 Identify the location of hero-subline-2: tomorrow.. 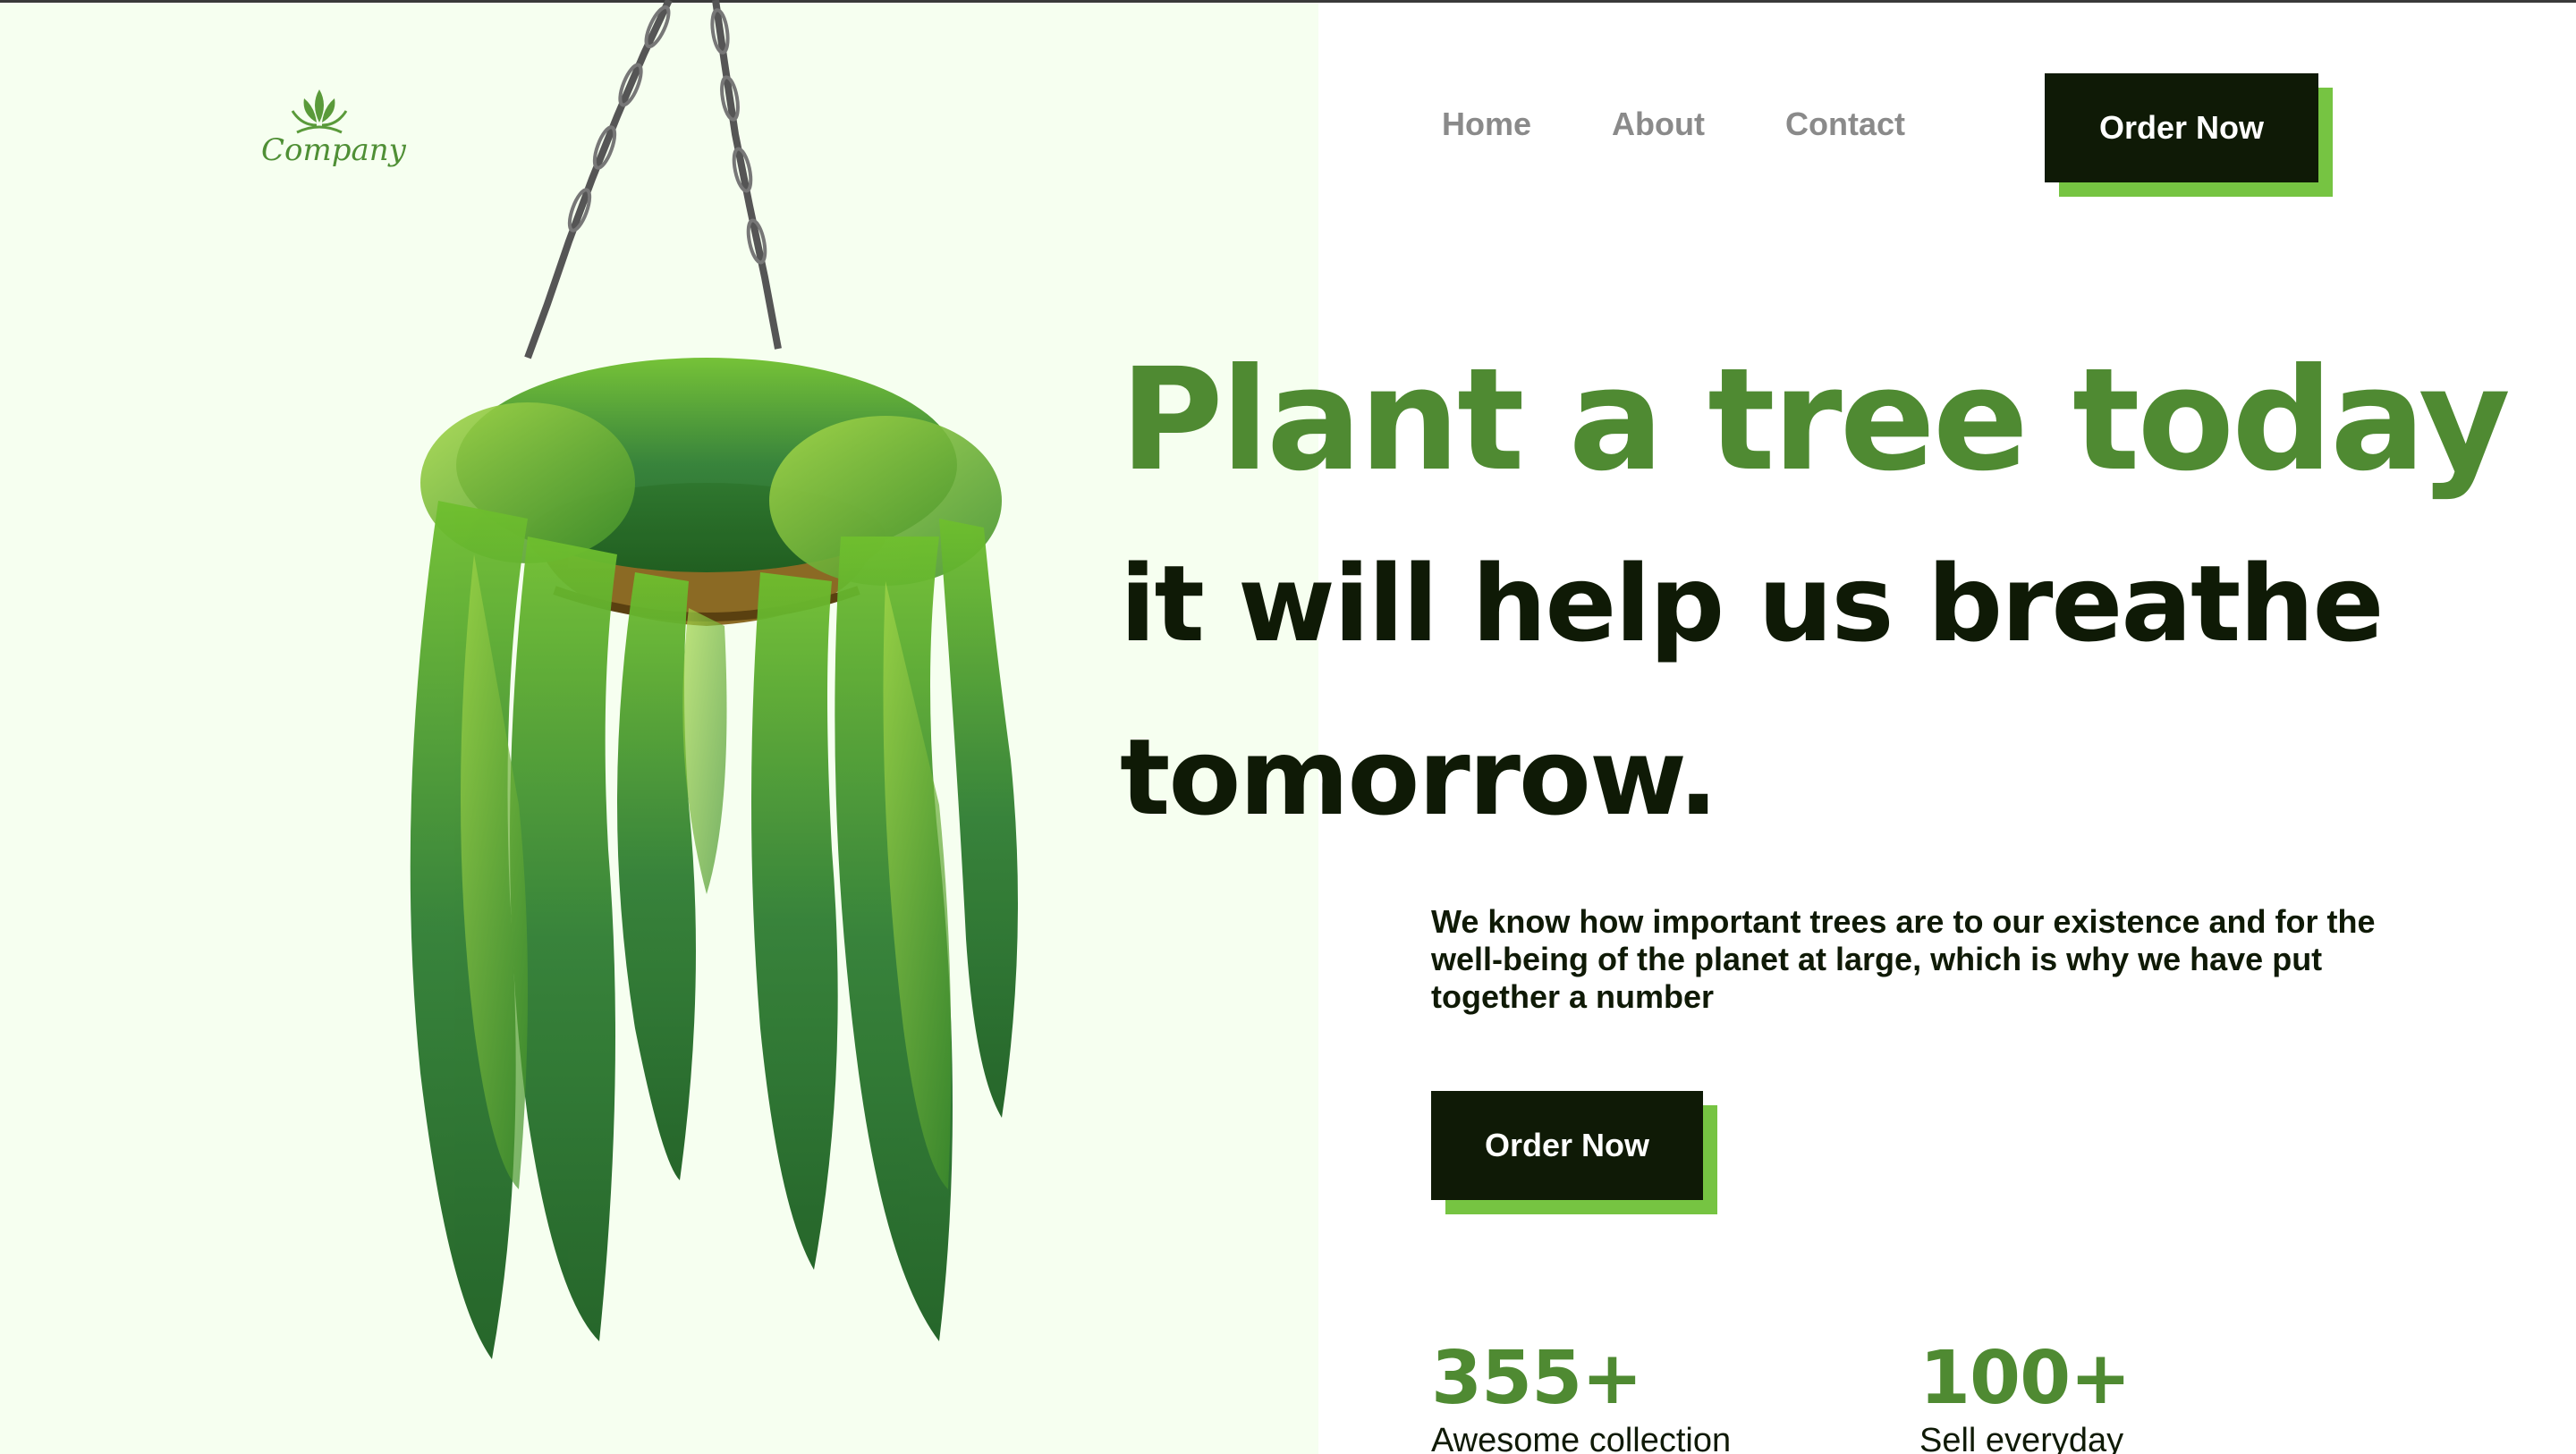
(1419, 777).